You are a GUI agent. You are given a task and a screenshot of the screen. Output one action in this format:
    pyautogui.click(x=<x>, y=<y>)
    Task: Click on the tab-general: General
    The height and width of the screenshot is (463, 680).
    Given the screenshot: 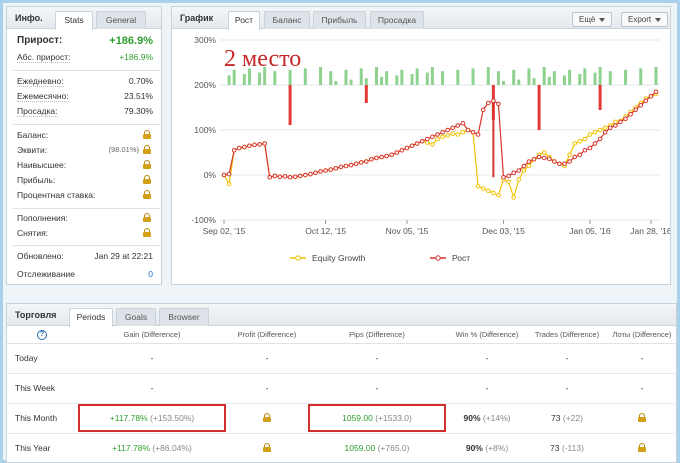 What is the action you would take?
    pyautogui.click(x=121, y=20)
    